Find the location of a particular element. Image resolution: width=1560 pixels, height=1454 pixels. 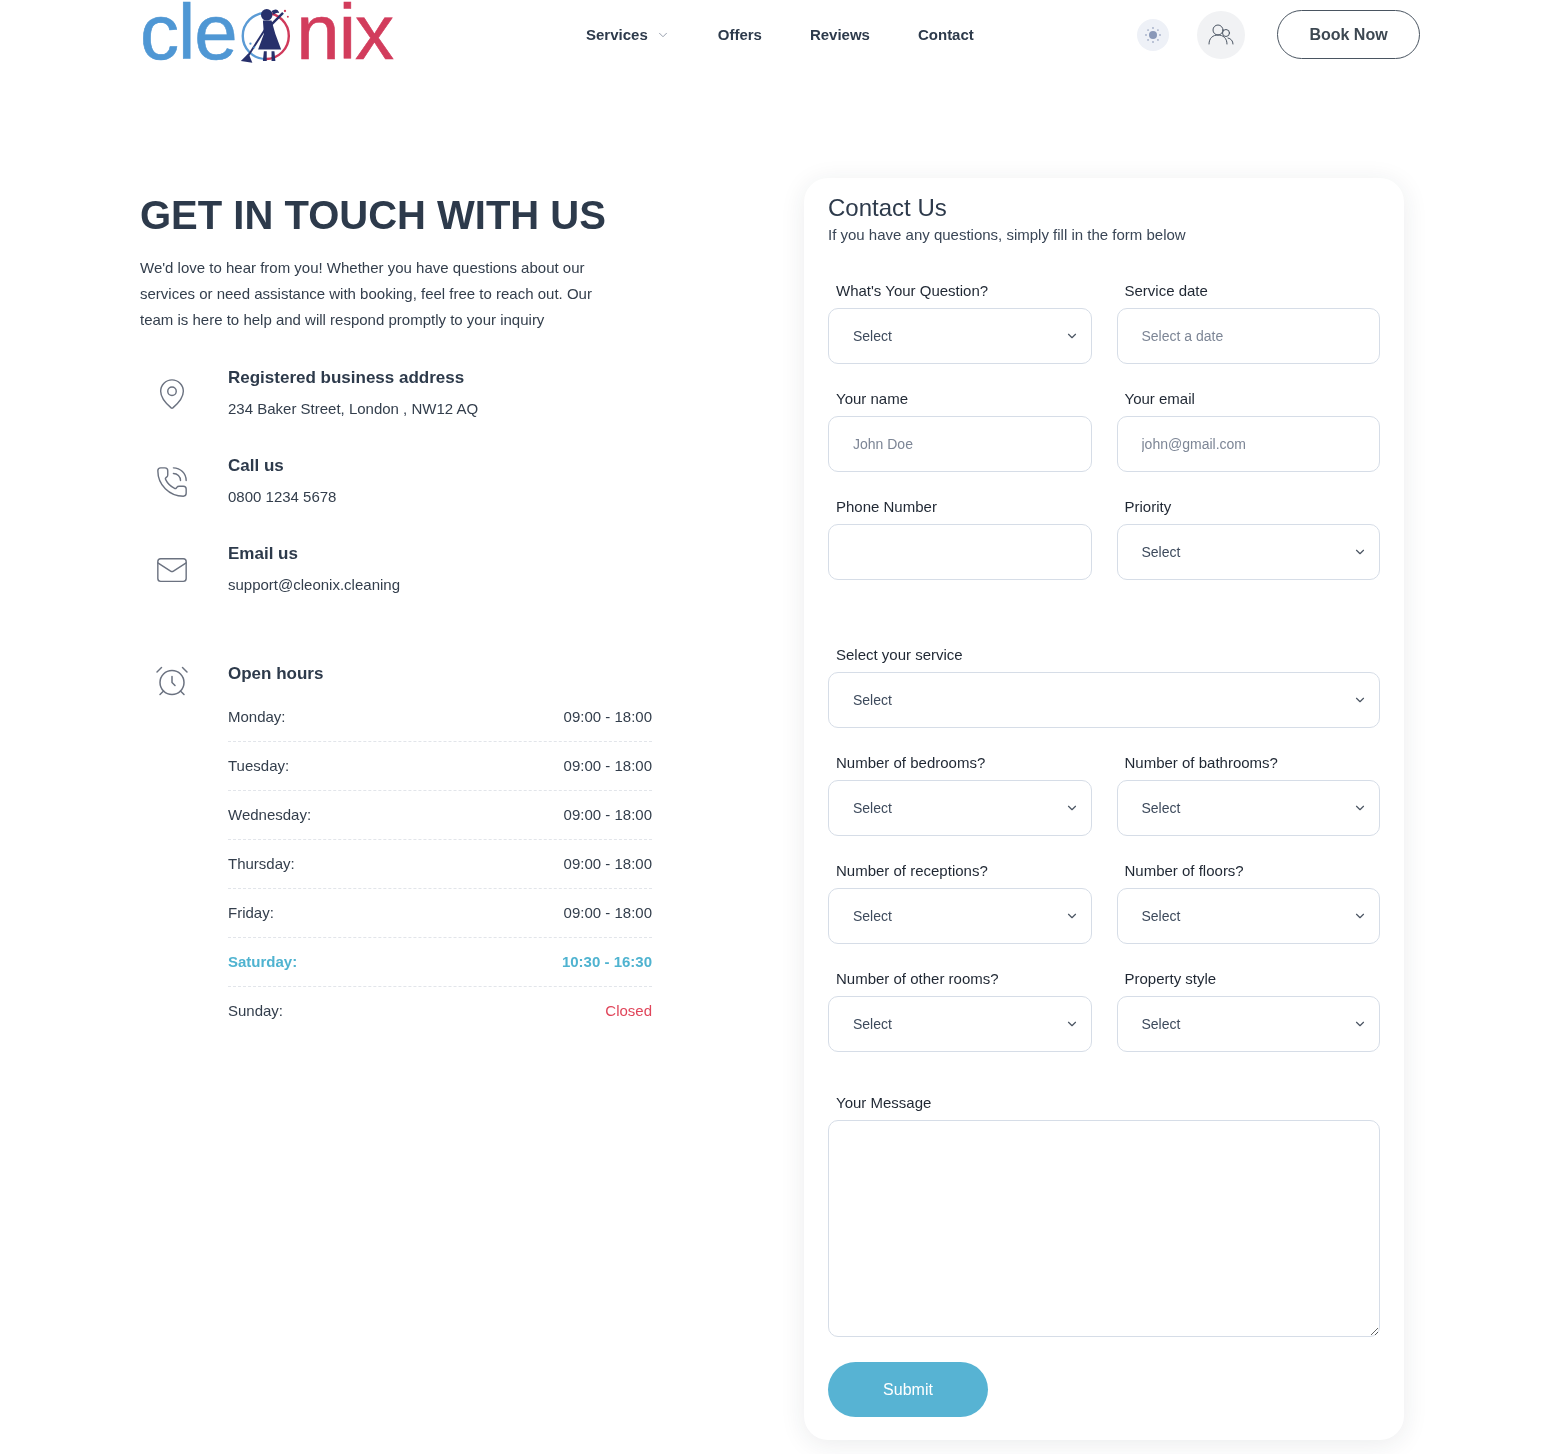

input-field is located at coordinates (960, 552).